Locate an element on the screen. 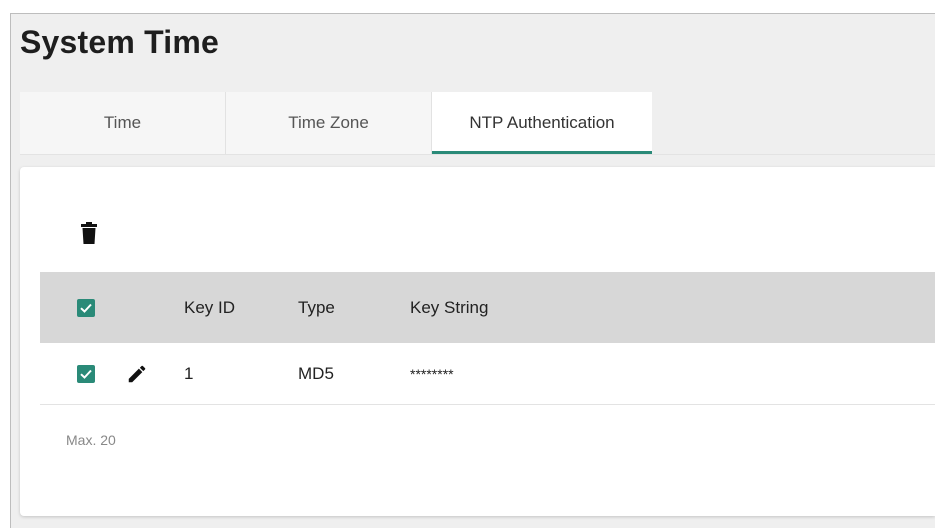 The height and width of the screenshot is (528, 935). tabs-divider is located at coordinates (477, 154).